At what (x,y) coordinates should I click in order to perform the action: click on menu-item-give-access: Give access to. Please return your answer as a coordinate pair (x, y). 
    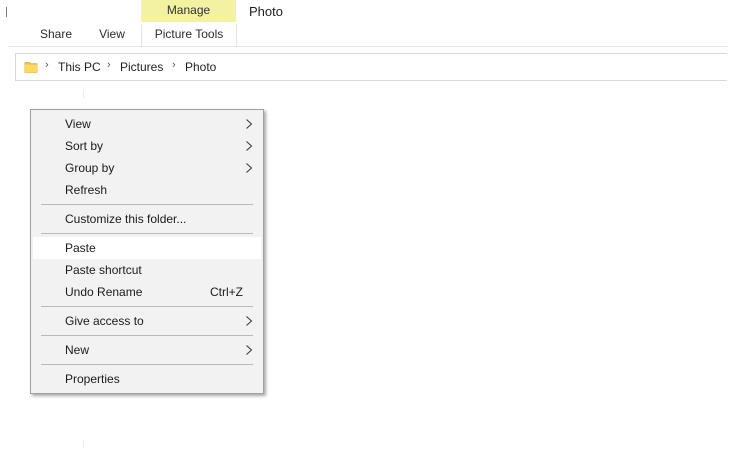
    Looking at the image, I should click on (147, 321).